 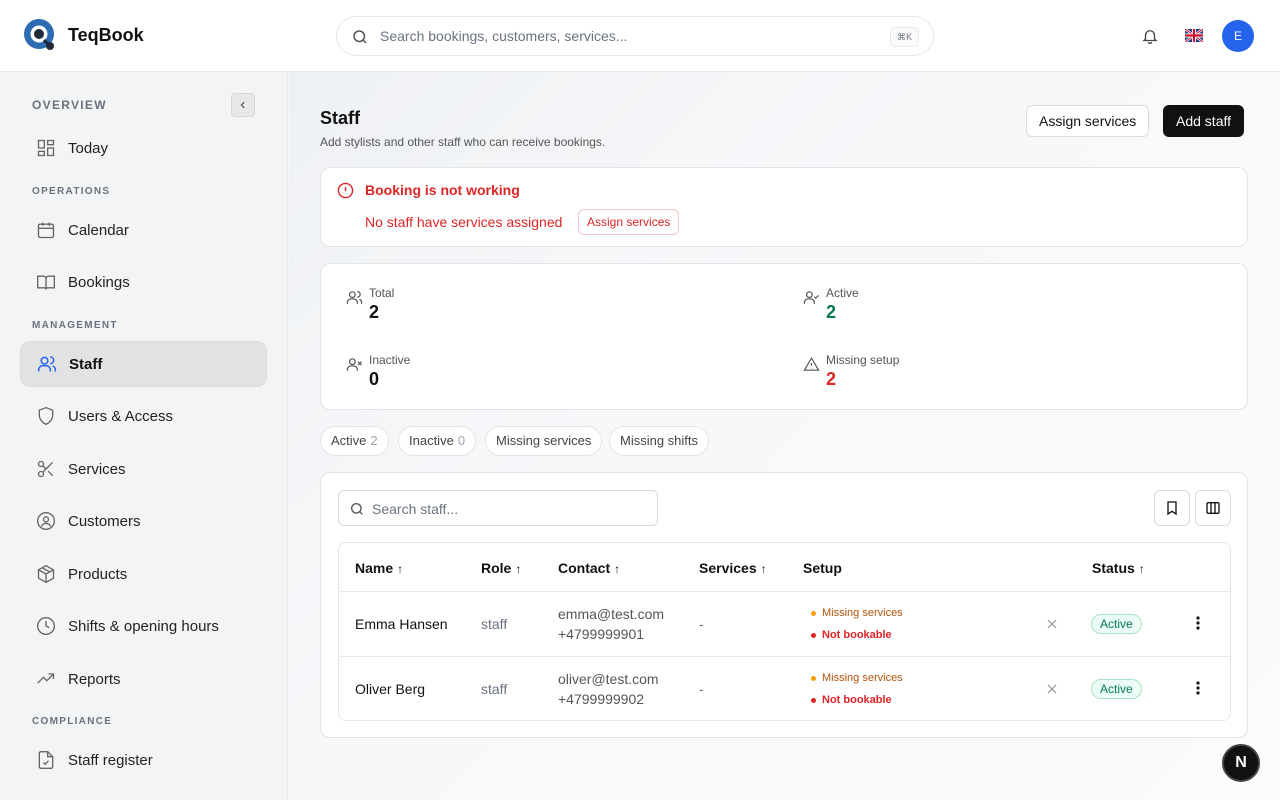 I want to click on stat-label: Total, so click(x=382, y=293).